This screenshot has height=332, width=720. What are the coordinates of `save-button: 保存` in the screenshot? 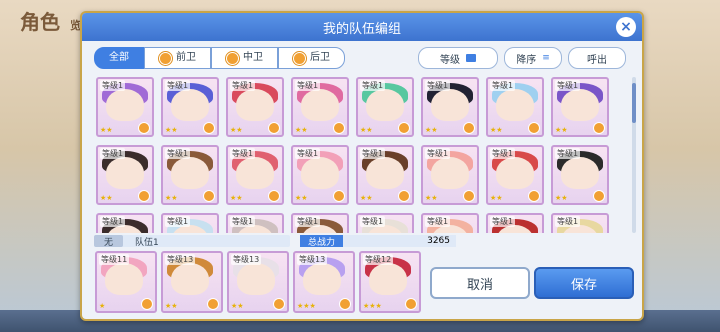 It's located at (584, 283).